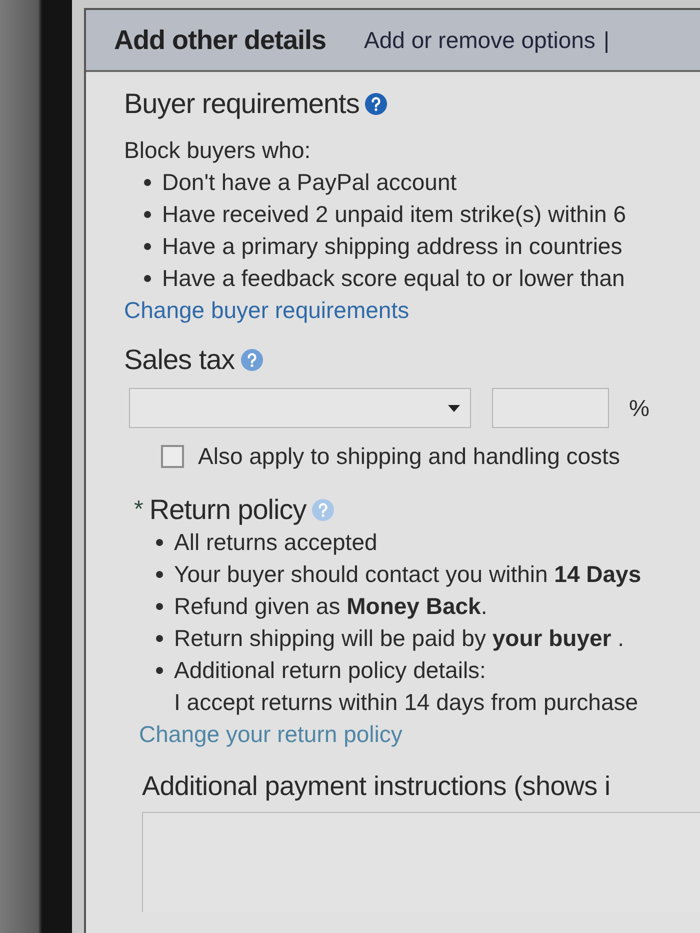 This screenshot has width=700, height=933. I want to click on intro-text: Block buyers who:, so click(217, 150).